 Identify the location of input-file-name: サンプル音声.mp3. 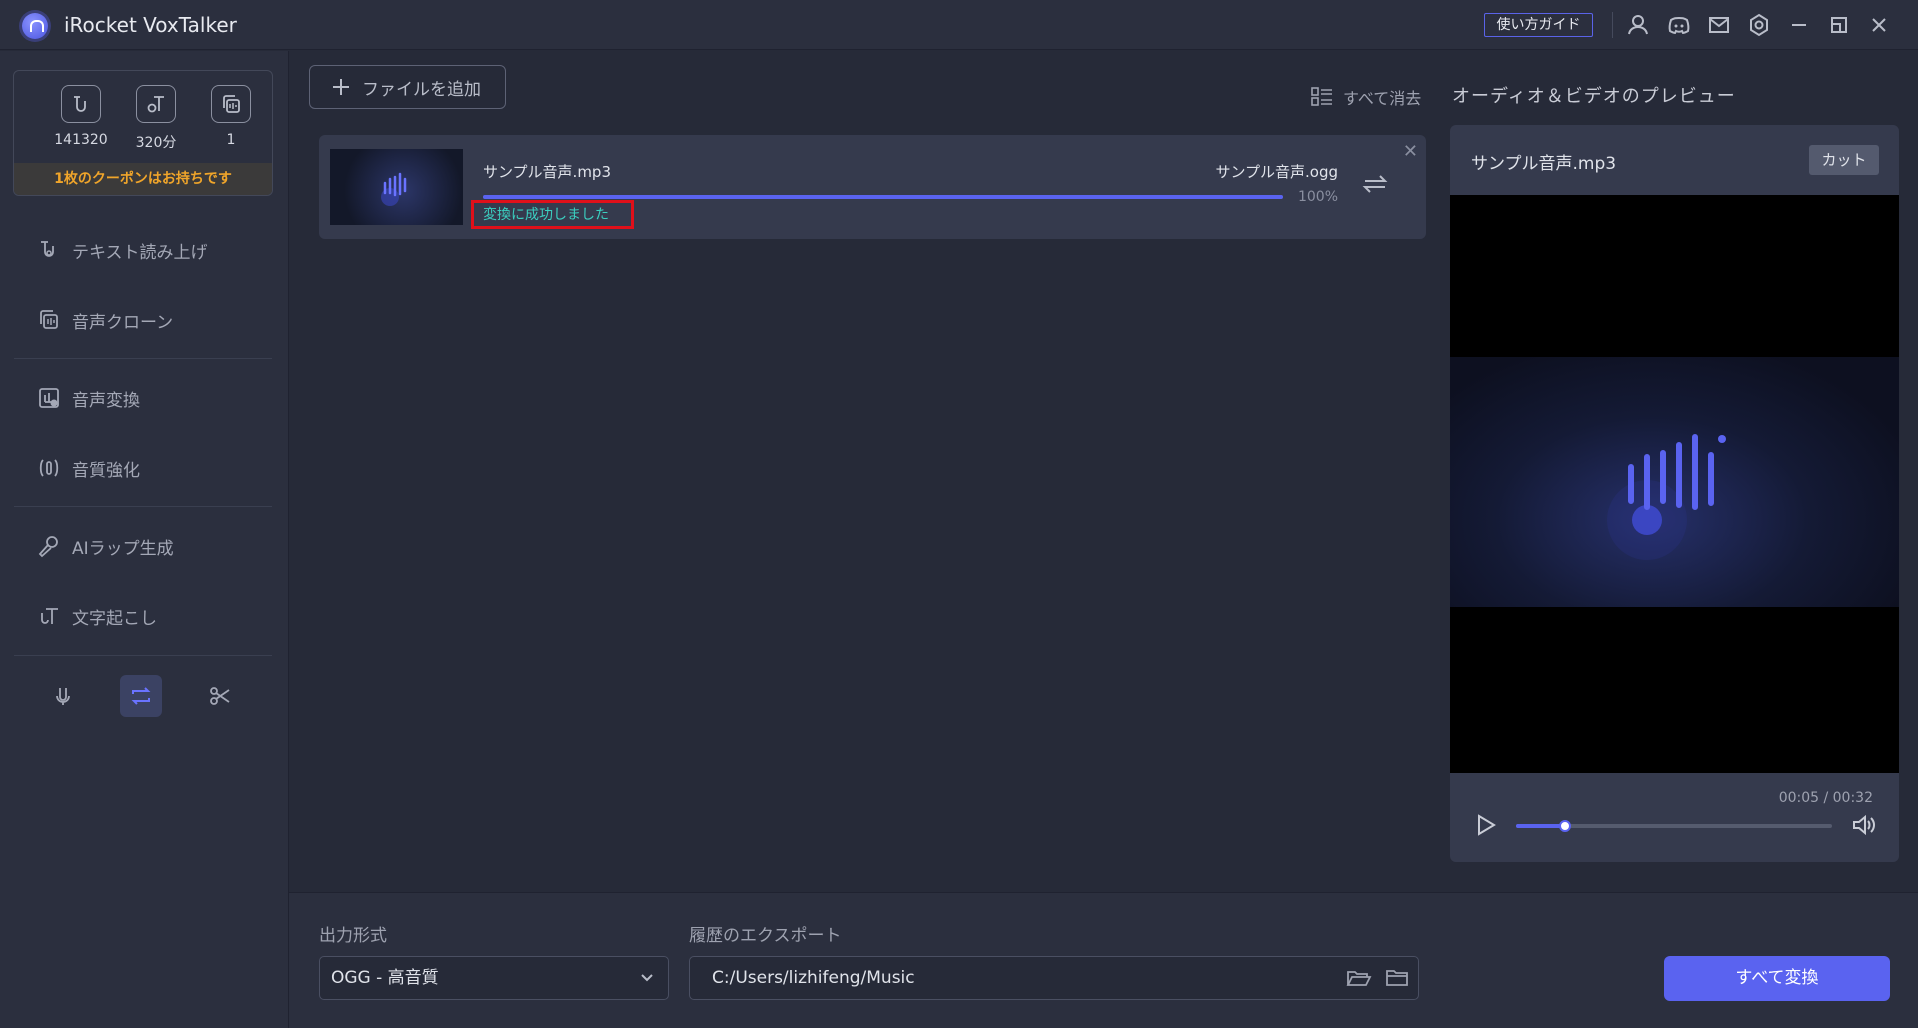
(547, 172).